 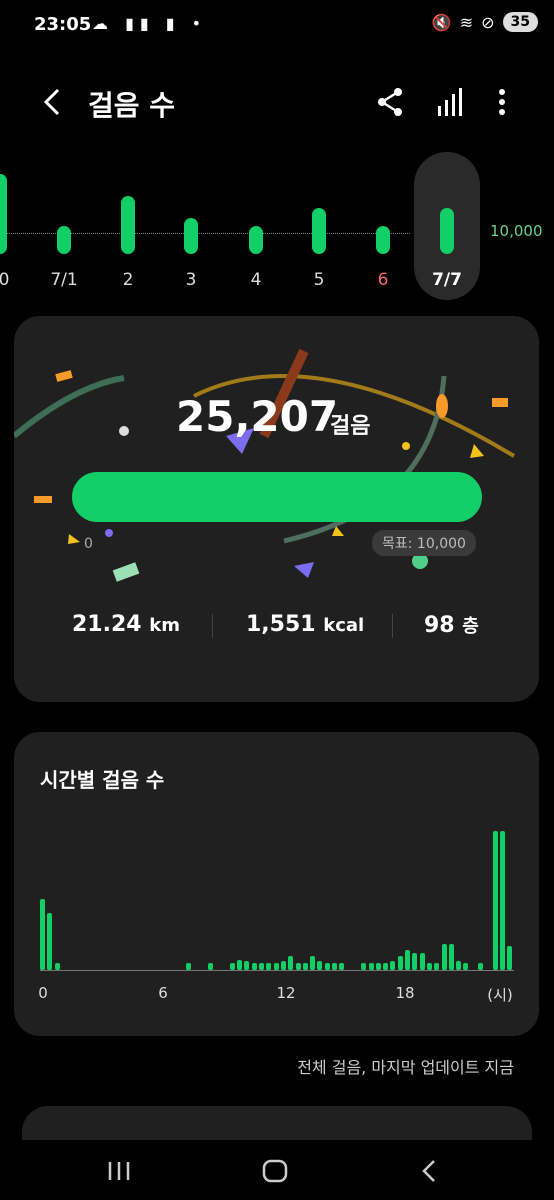 I want to click on battery-badge: 35, so click(x=520, y=22).